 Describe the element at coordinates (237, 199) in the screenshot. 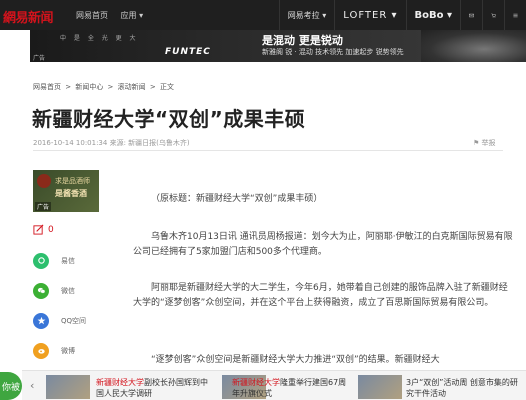

I see `article-paragraph: （原标题：新疆财经大学“双创”成果丰硕）` at that location.